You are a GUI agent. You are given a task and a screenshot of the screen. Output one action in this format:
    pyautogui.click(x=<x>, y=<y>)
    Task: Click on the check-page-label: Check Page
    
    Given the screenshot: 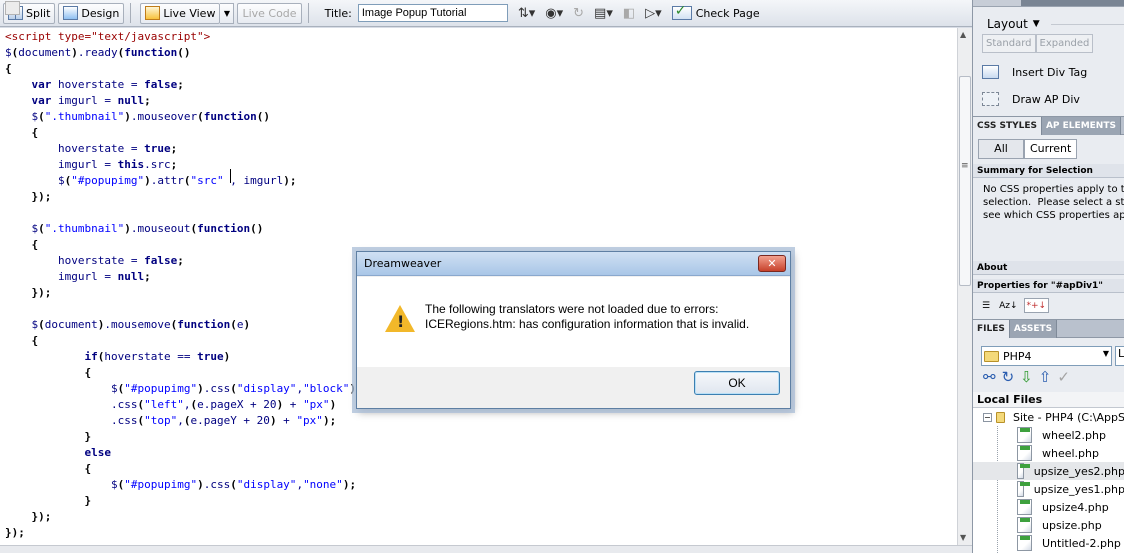 What is the action you would take?
    pyautogui.click(x=727, y=13)
    